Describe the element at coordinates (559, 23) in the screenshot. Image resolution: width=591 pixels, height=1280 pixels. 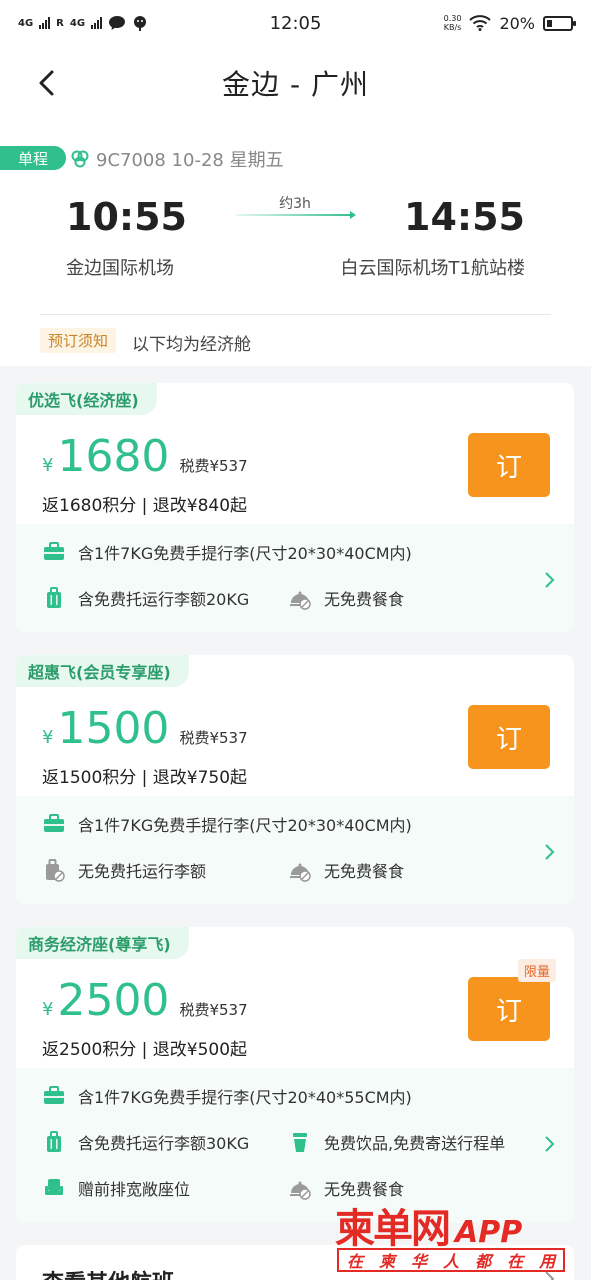
I see `battery-icon` at that location.